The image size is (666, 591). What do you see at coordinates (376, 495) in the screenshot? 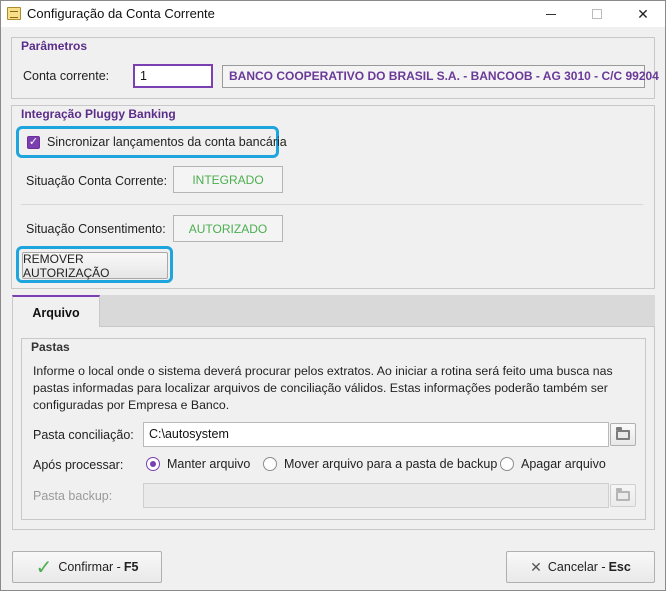
I see `pasta-backup-input` at bounding box center [376, 495].